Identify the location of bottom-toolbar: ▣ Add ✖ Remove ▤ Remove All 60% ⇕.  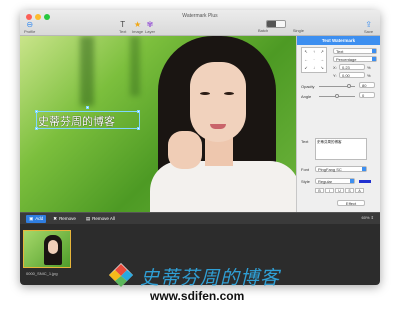
(200, 218).